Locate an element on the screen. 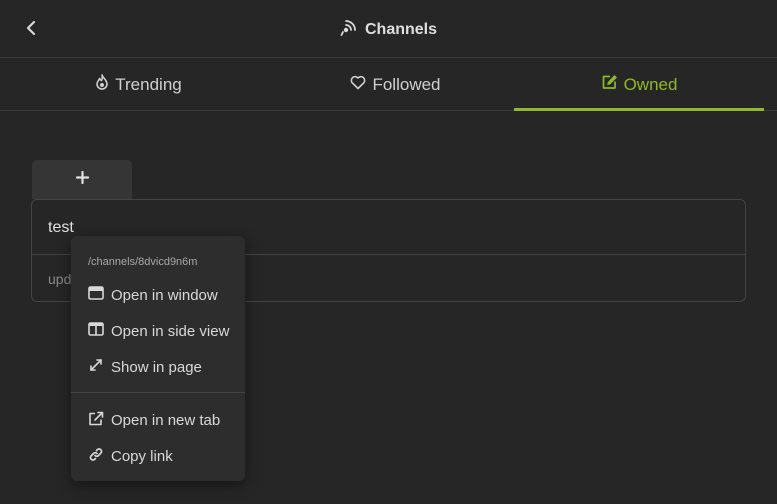  header: Channels is located at coordinates (388, 29).